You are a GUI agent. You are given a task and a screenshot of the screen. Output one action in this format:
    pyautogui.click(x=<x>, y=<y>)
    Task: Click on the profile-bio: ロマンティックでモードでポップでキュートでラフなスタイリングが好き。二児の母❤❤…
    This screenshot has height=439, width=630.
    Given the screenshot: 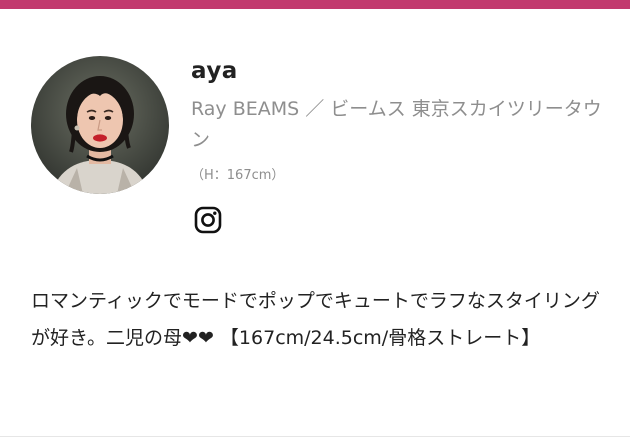 What is the action you would take?
    pyautogui.click(x=315, y=319)
    